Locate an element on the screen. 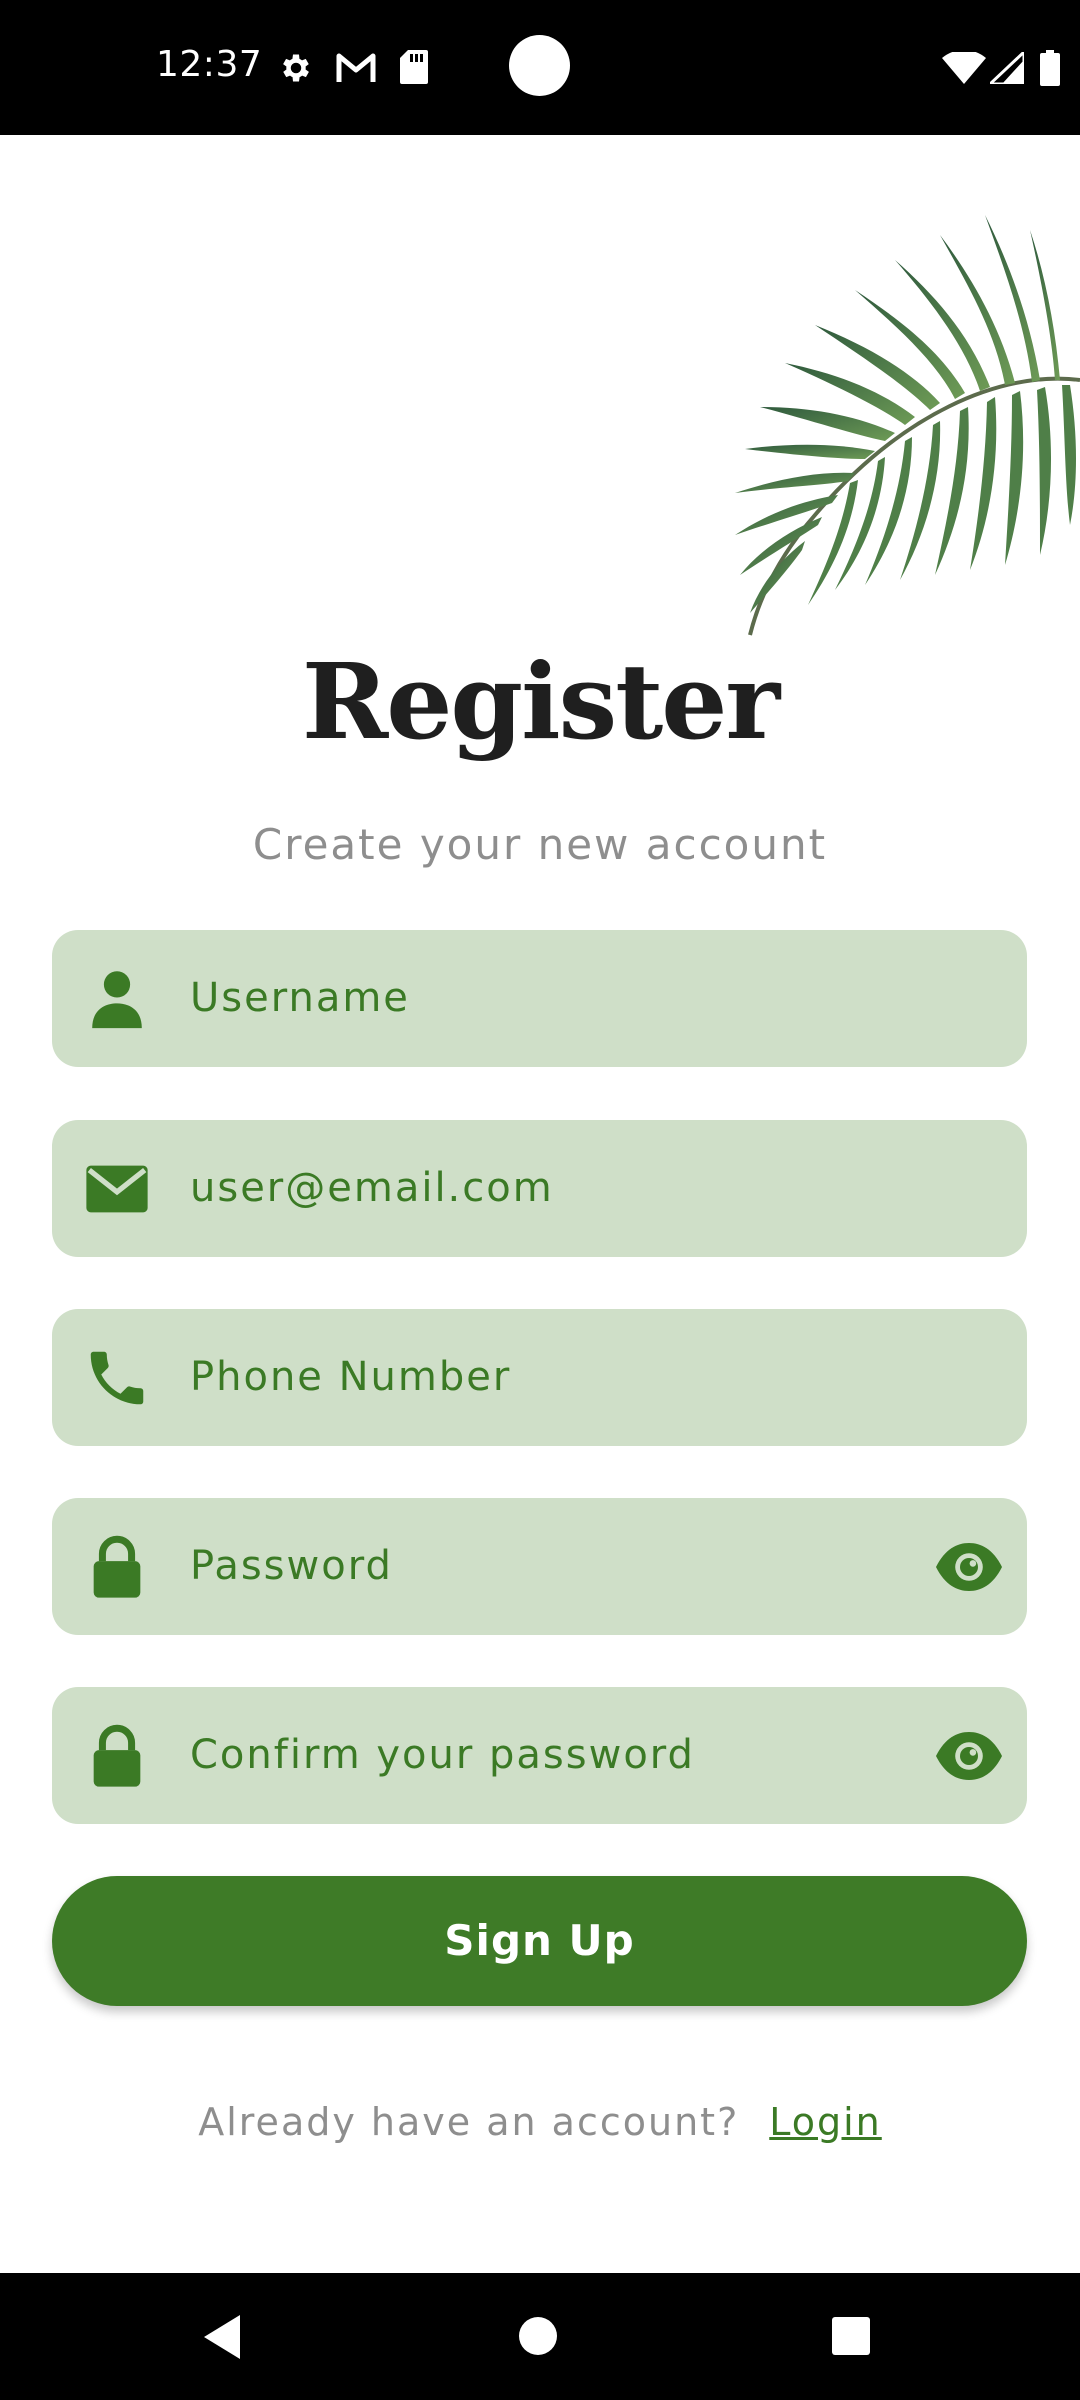 The image size is (1080, 2400). page-title: Register is located at coordinates (540, 701).